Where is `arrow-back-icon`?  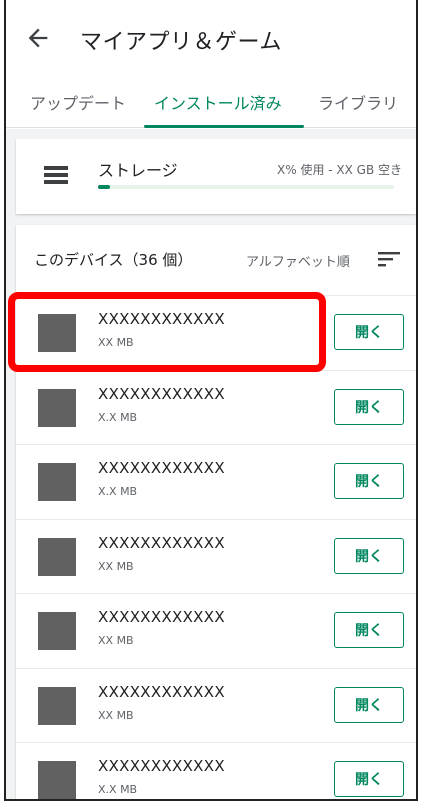
arrow-back-icon is located at coordinates (38, 38).